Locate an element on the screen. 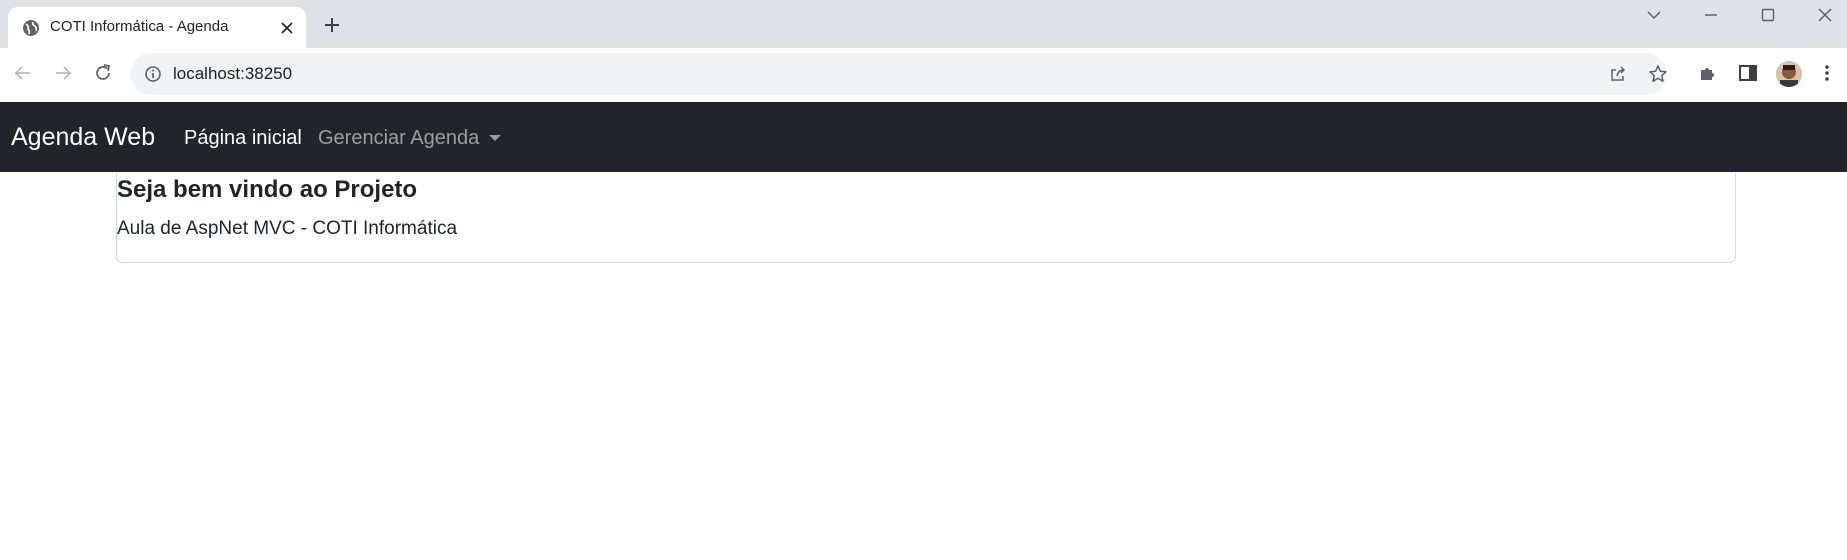  close-tab-icon is located at coordinates (287, 28).